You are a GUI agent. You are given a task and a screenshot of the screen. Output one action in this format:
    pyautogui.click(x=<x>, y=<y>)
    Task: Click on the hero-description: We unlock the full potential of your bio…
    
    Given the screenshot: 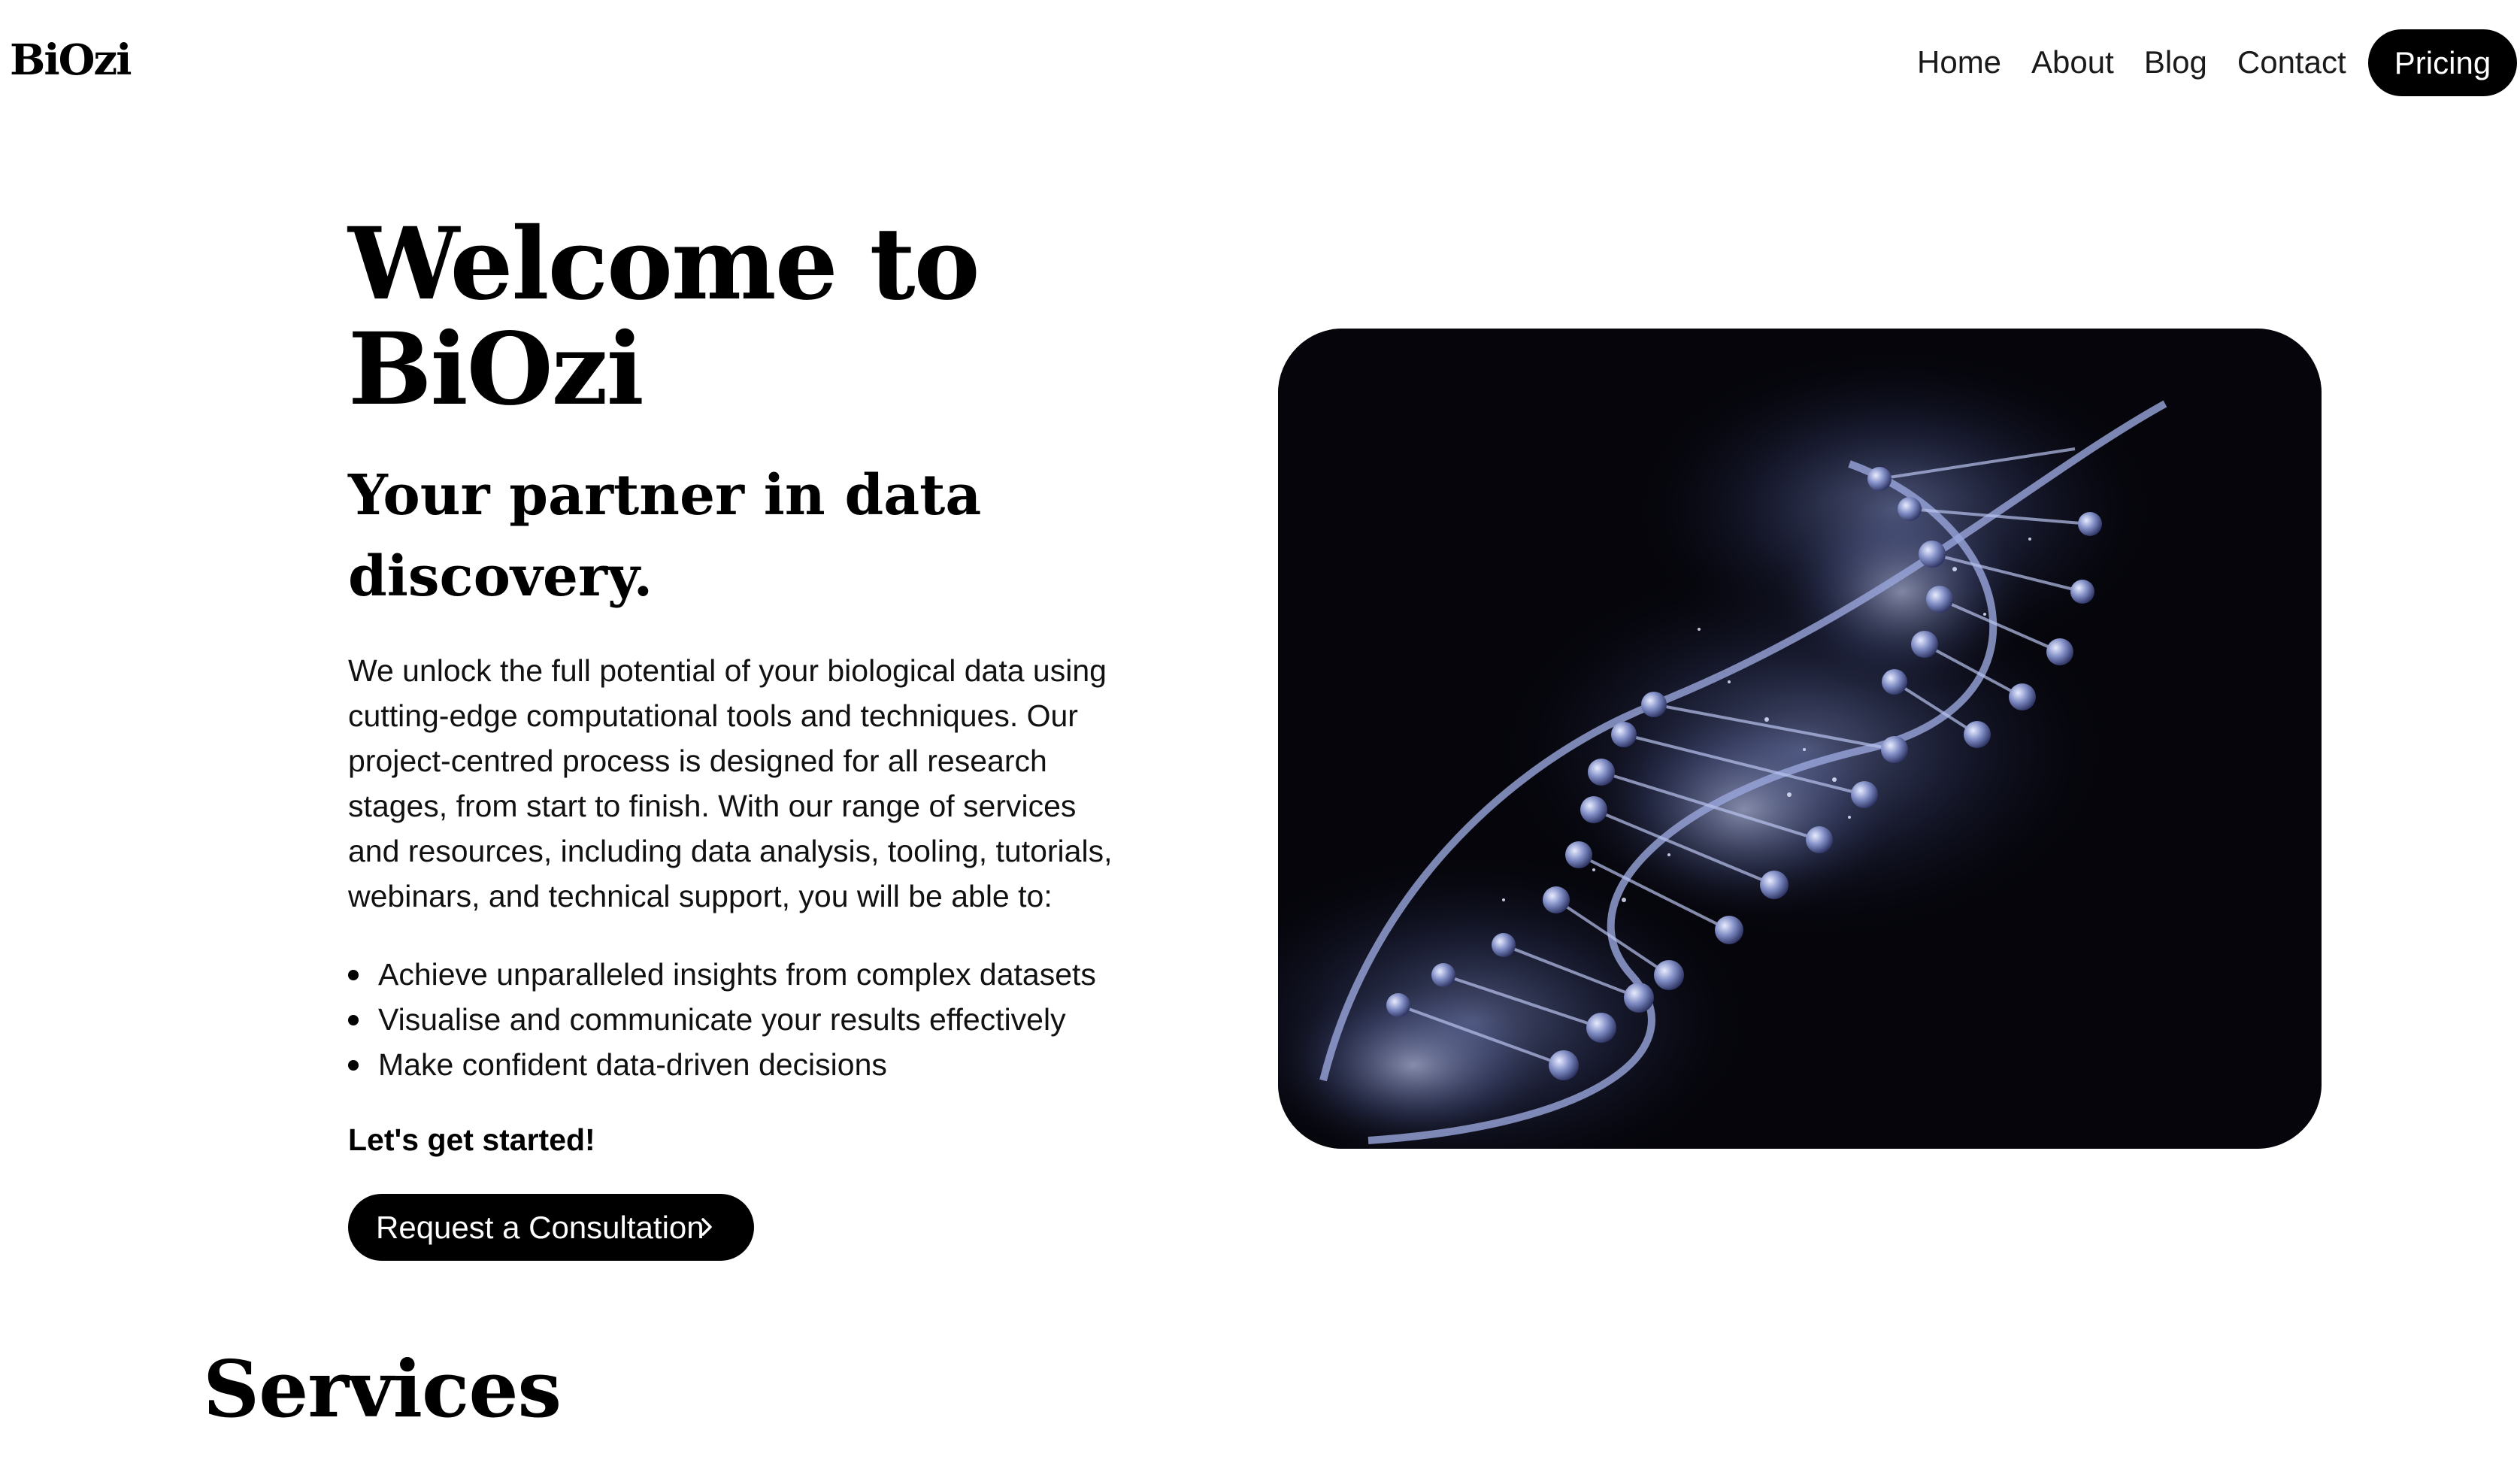 What is the action you would take?
    pyautogui.click(x=730, y=783)
    